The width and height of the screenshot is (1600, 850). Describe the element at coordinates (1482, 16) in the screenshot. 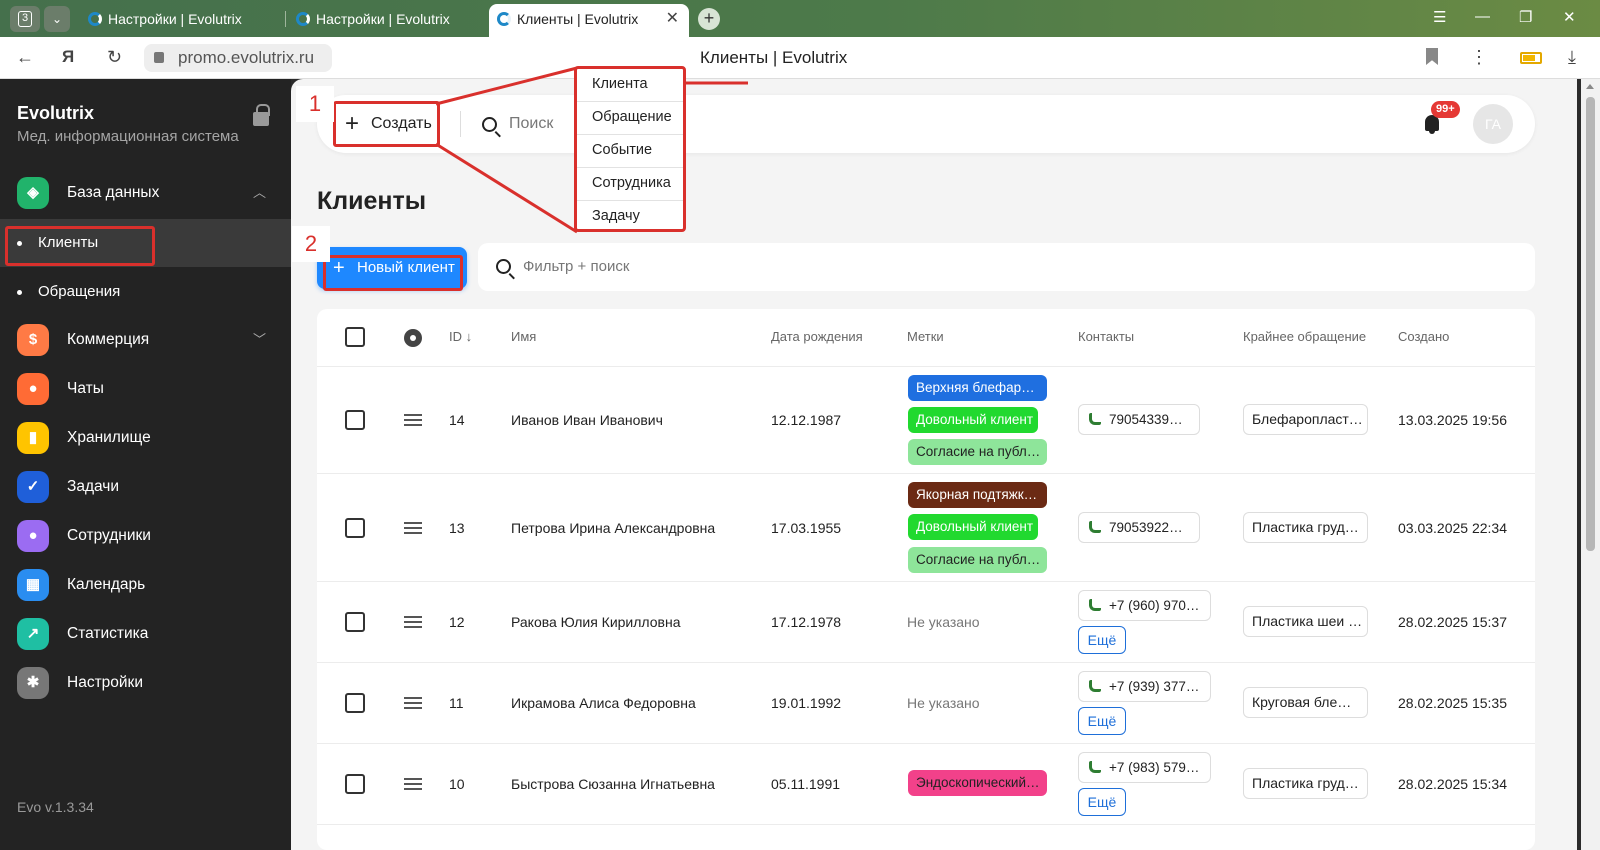

I see `minimize-icon: —` at that location.